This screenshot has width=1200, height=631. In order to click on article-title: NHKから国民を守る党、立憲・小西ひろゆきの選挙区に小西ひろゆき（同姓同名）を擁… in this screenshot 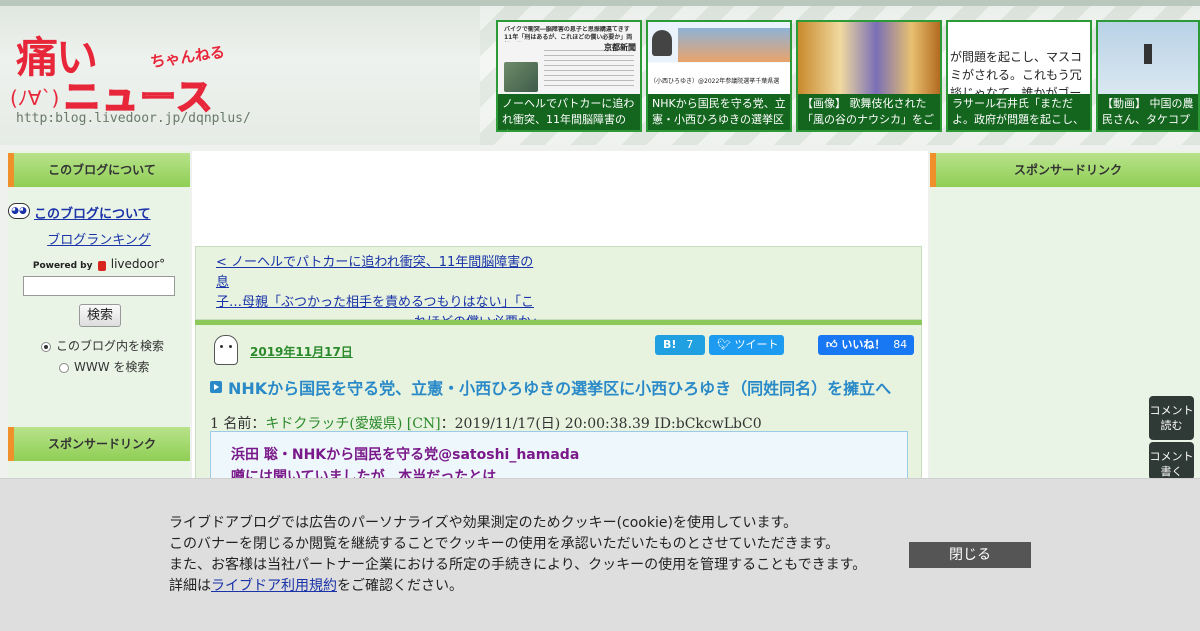, I will do `click(560, 387)`.